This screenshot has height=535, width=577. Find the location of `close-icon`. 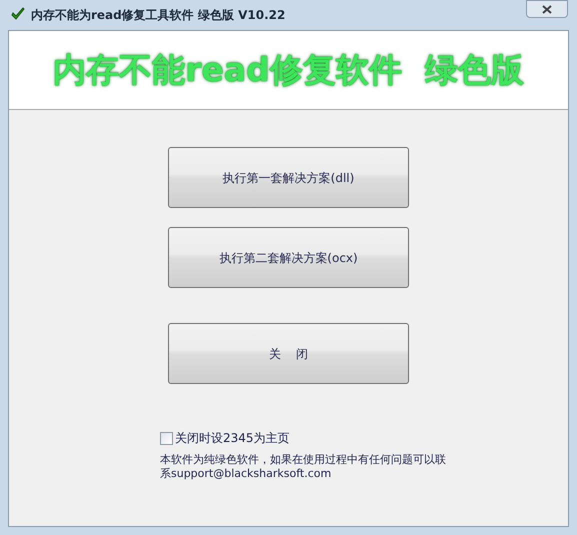

close-icon is located at coordinates (547, 9).